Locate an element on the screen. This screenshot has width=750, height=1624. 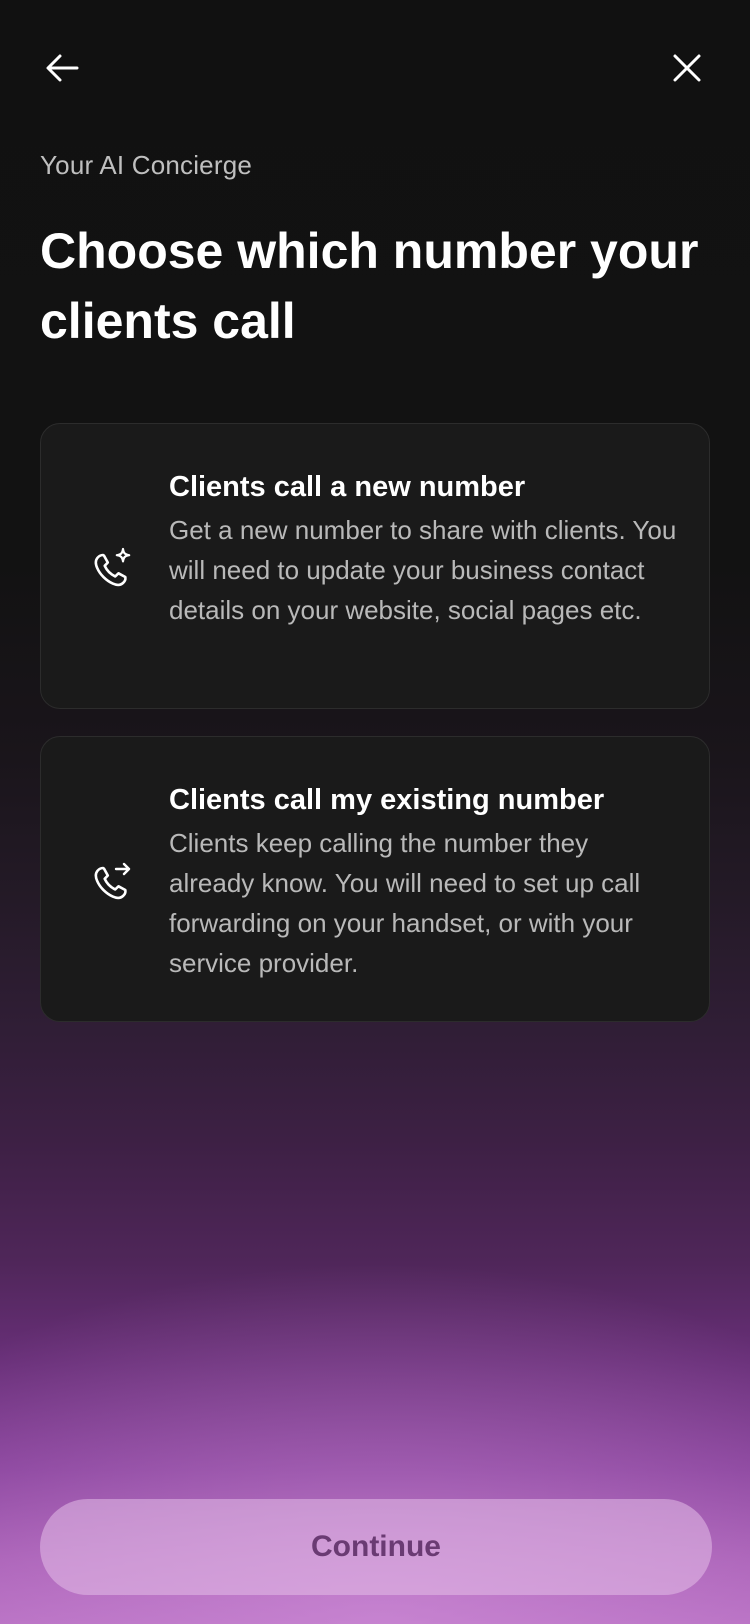
option-title: Clients call a new number is located at coordinates (347, 487).